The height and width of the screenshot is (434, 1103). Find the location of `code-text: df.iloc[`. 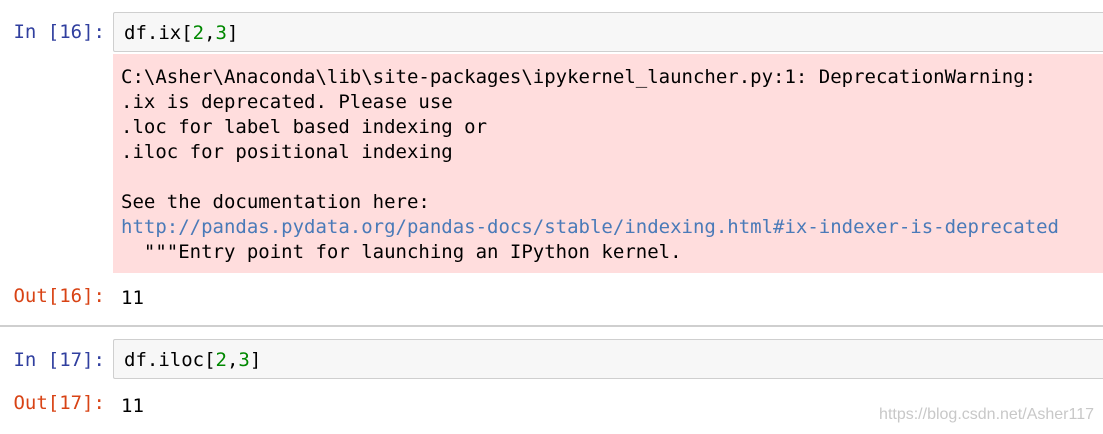

code-text: df.iloc[ is located at coordinates (170, 360).